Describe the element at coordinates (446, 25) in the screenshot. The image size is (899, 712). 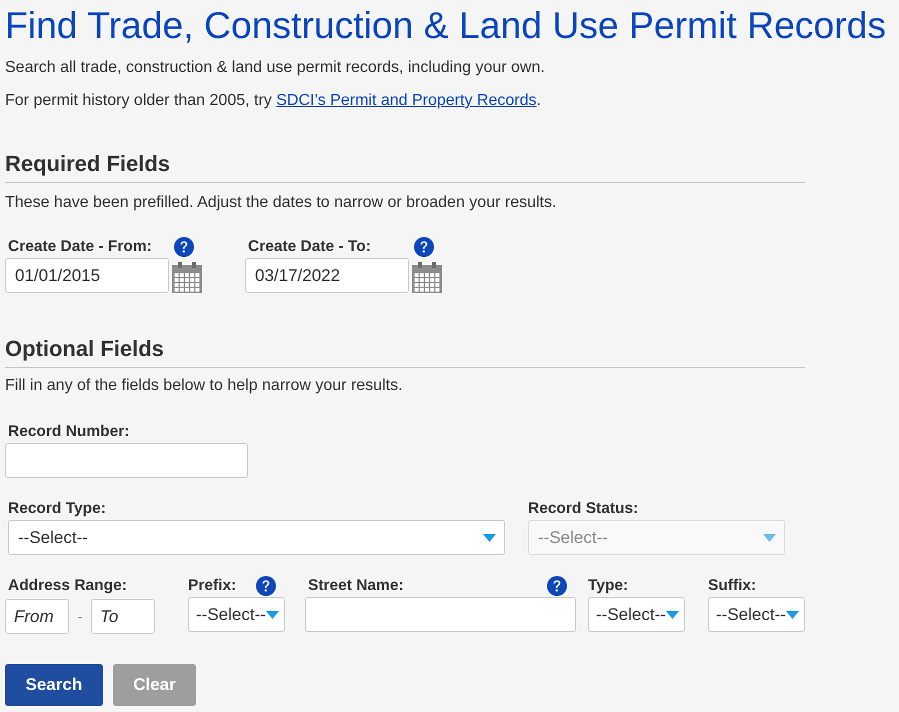
I see `page-title: Find Trade, Construction & Land Use Permit Records` at that location.